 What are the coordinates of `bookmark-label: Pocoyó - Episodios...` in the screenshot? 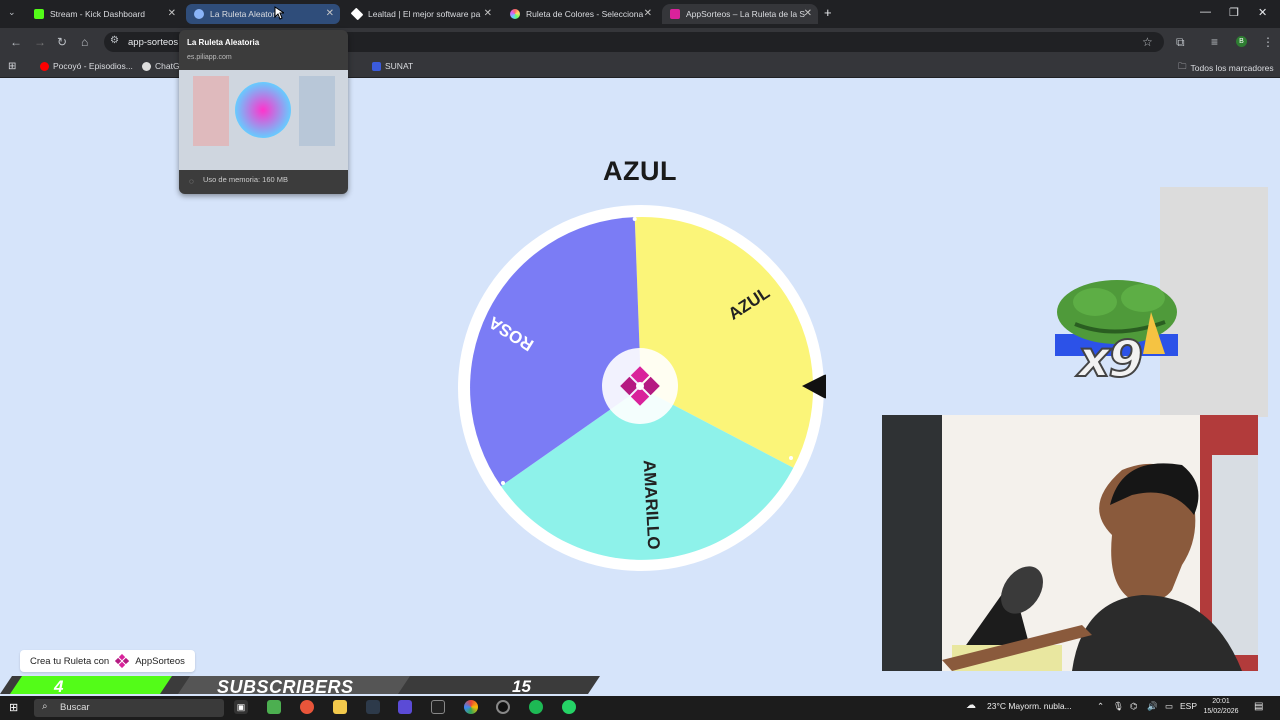 It's located at (93, 66).